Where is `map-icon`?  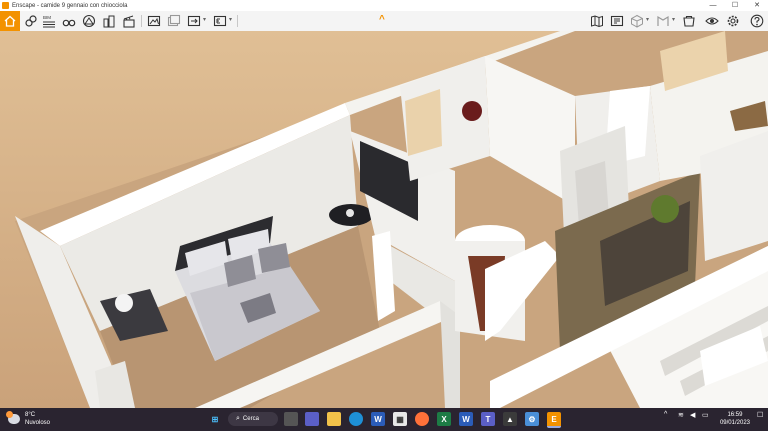
map-icon is located at coordinates (597, 21).